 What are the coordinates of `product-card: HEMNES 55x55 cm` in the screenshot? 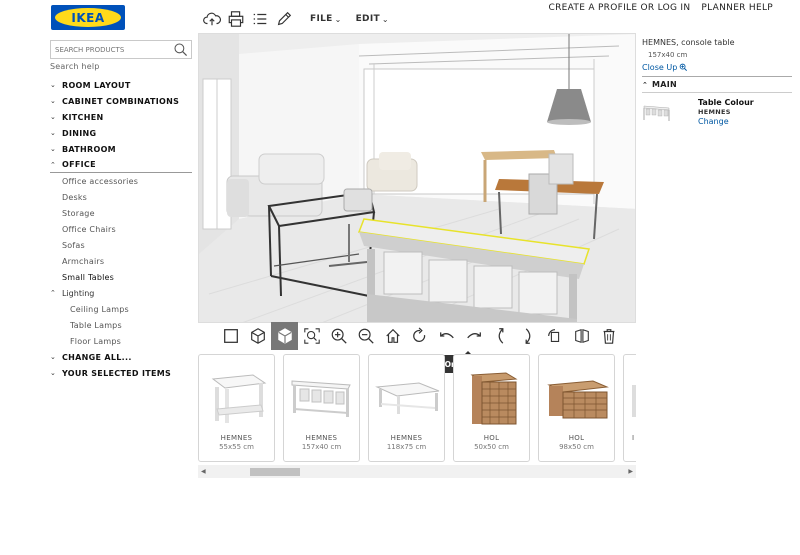 It's located at (236, 408).